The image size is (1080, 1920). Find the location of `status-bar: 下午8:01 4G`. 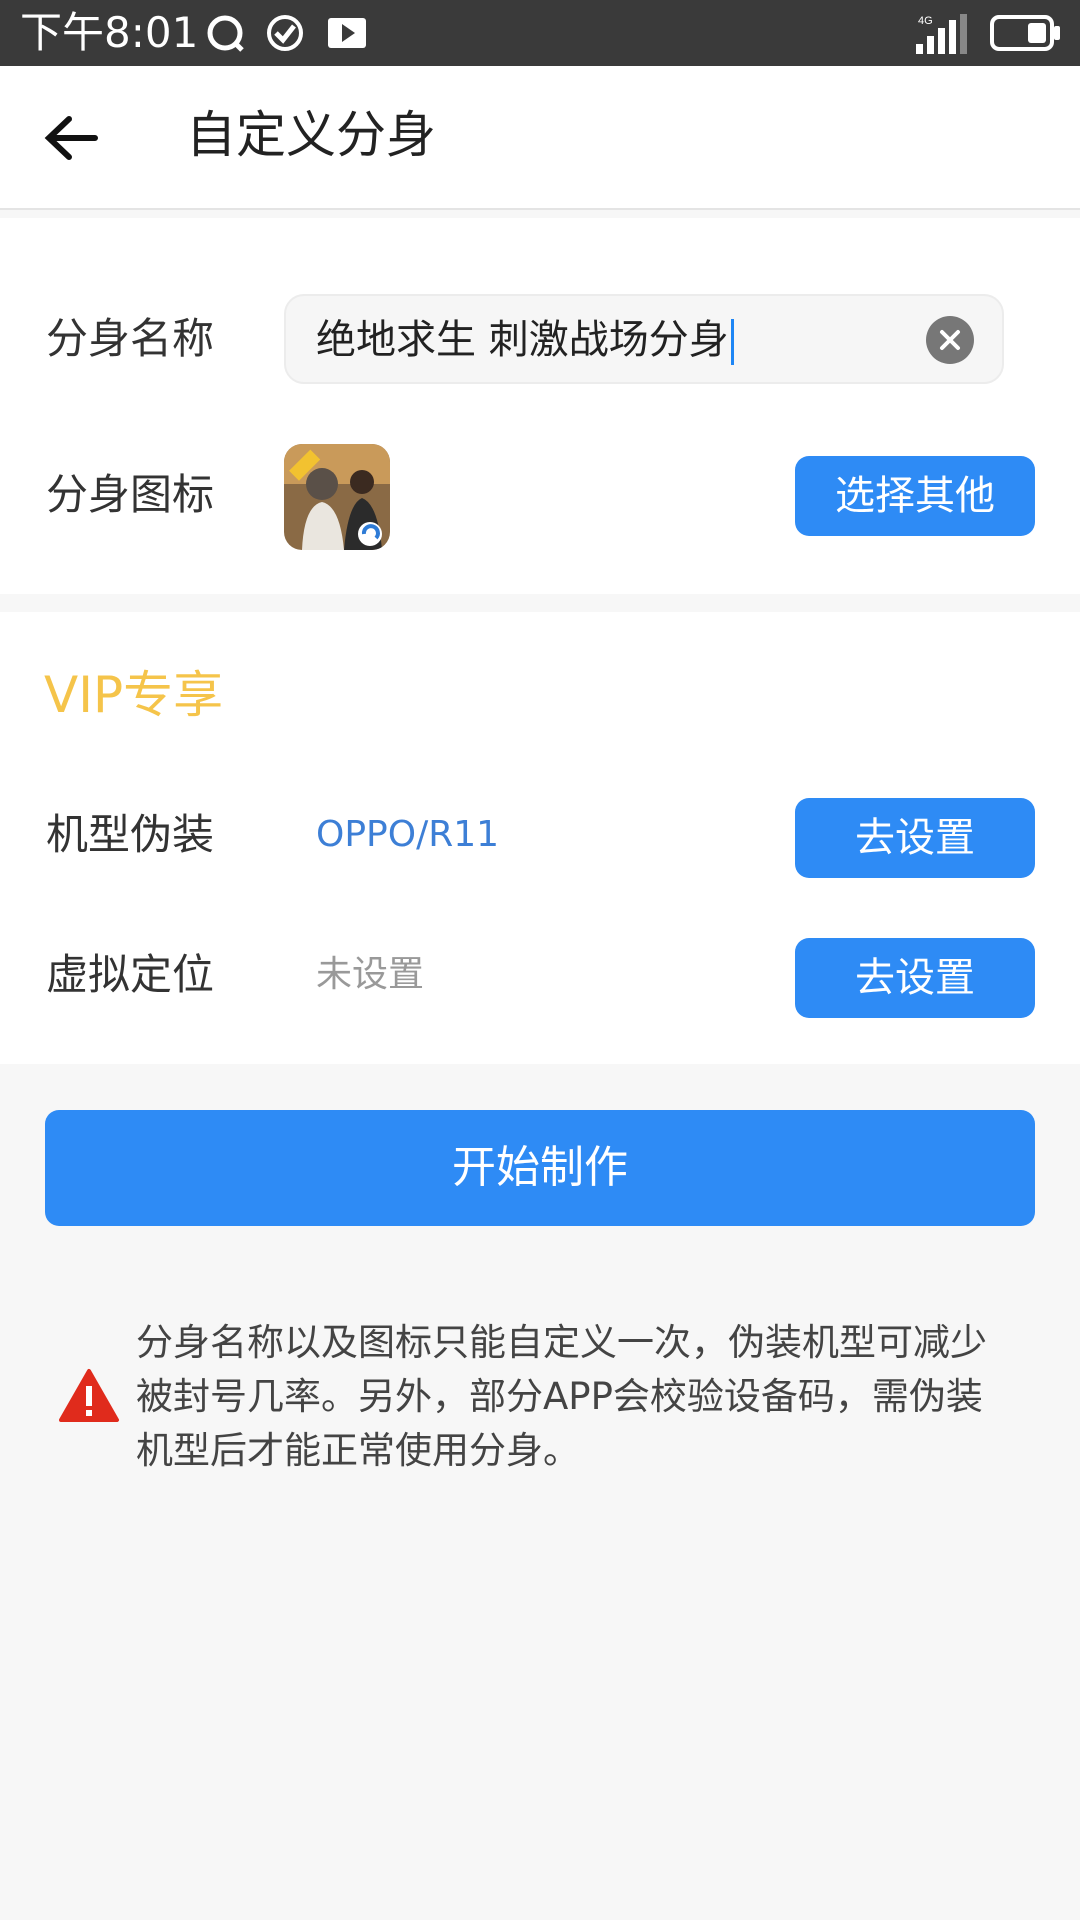

status-bar: 下午8:01 4G is located at coordinates (540, 33).